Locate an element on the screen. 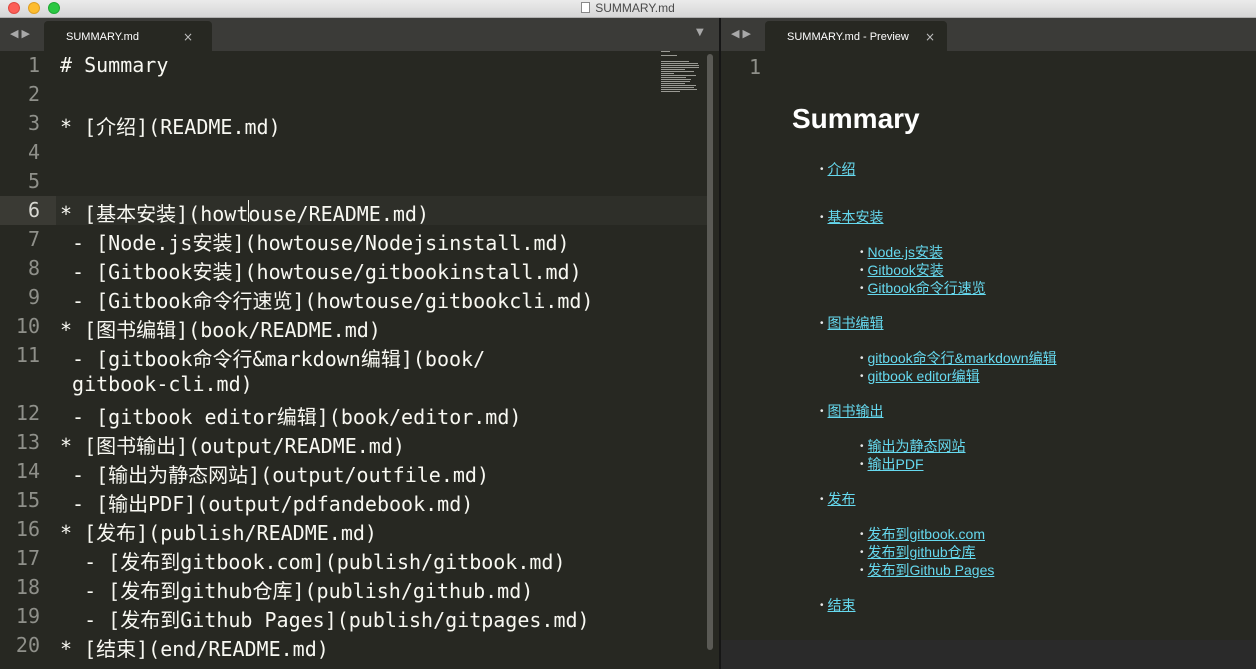 The width and height of the screenshot is (1256, 669). line-number: 5 is located at coordinates (33, 181).